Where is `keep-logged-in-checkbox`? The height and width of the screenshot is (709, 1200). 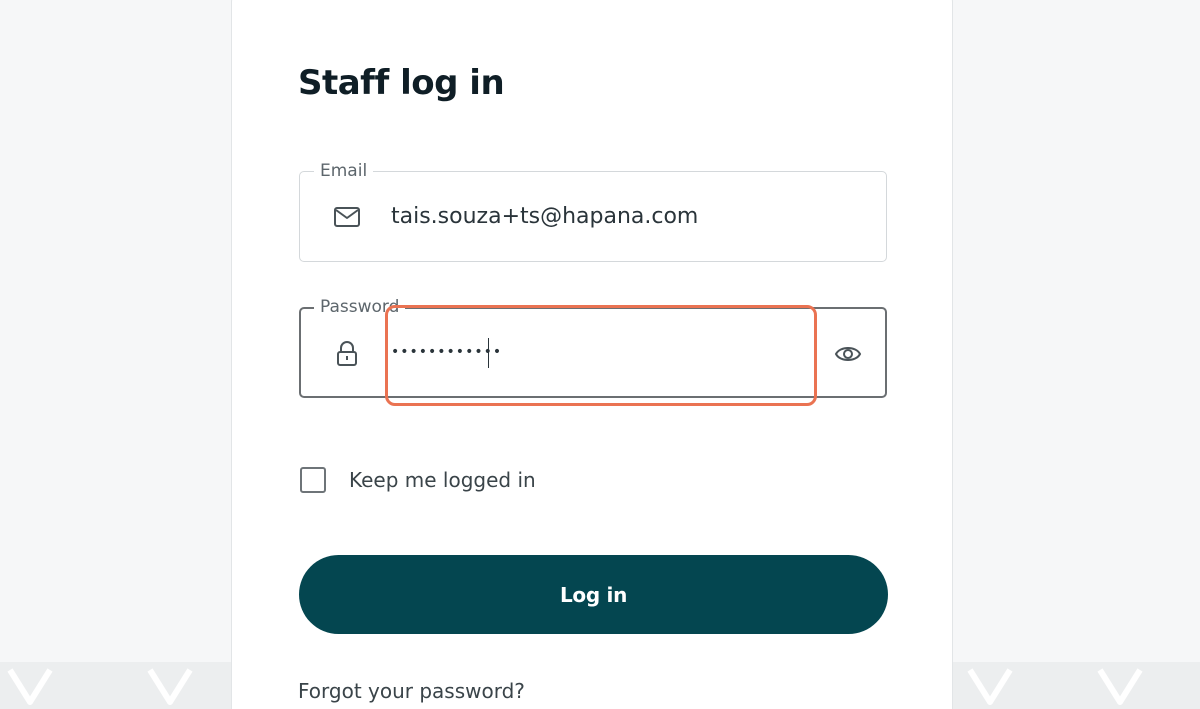 keep-logged-in-checkbox is located at coordinates (313, 480).